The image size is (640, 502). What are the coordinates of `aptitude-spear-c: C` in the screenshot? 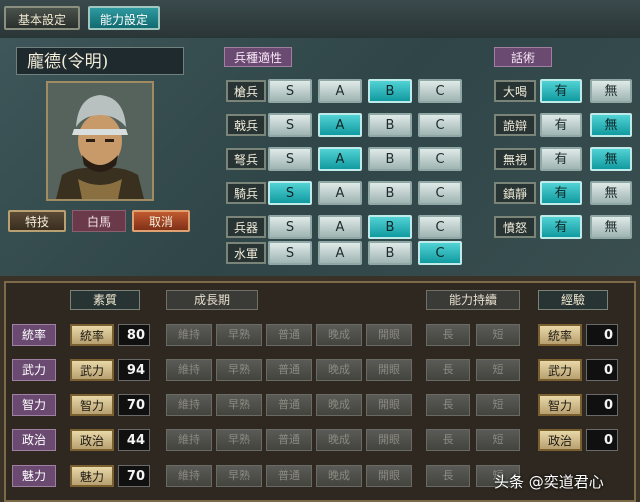 It's located at (440, 91).